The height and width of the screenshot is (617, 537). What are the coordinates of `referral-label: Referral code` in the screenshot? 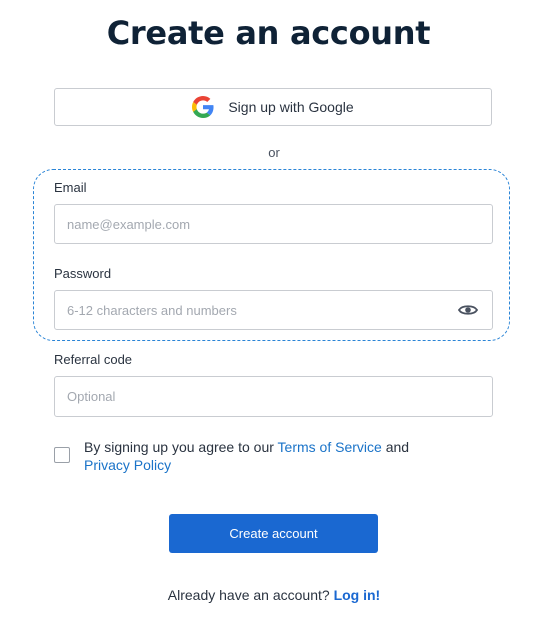 It's located at (93, 359).